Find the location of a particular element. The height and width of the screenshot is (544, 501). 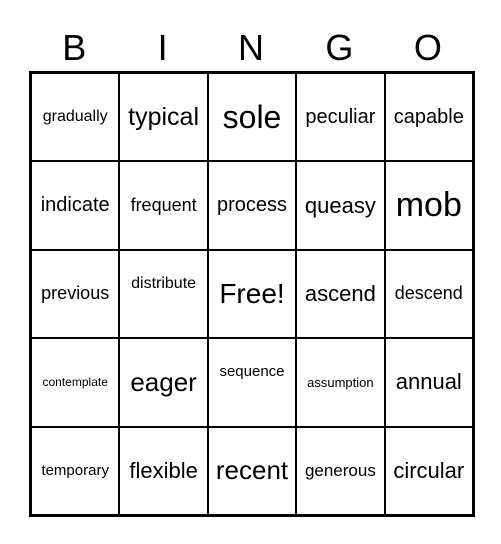

bingo-cell: contemplate is located at coordinates (75, 382).